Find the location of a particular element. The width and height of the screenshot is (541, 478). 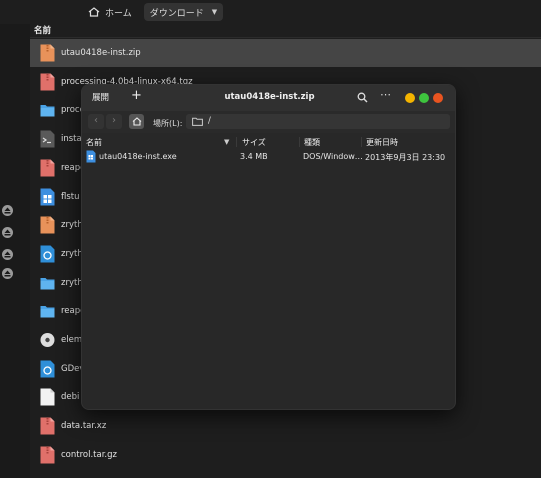

script-icon is located at coordinates (47, 139).